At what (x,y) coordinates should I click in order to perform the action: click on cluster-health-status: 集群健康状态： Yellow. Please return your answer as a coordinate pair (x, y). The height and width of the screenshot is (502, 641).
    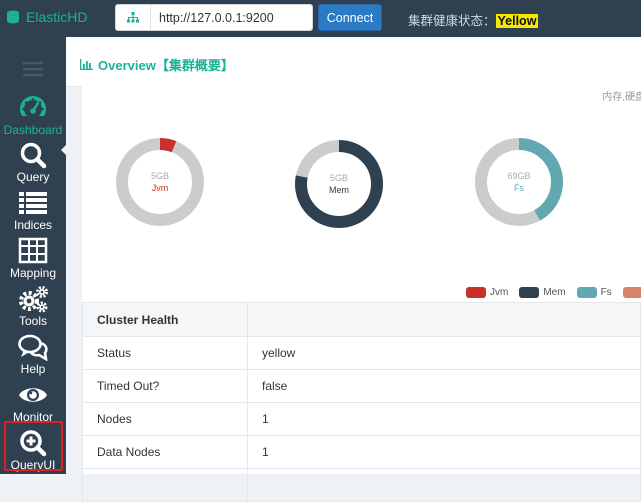
    Looking at the image, I should click on (473, 19).